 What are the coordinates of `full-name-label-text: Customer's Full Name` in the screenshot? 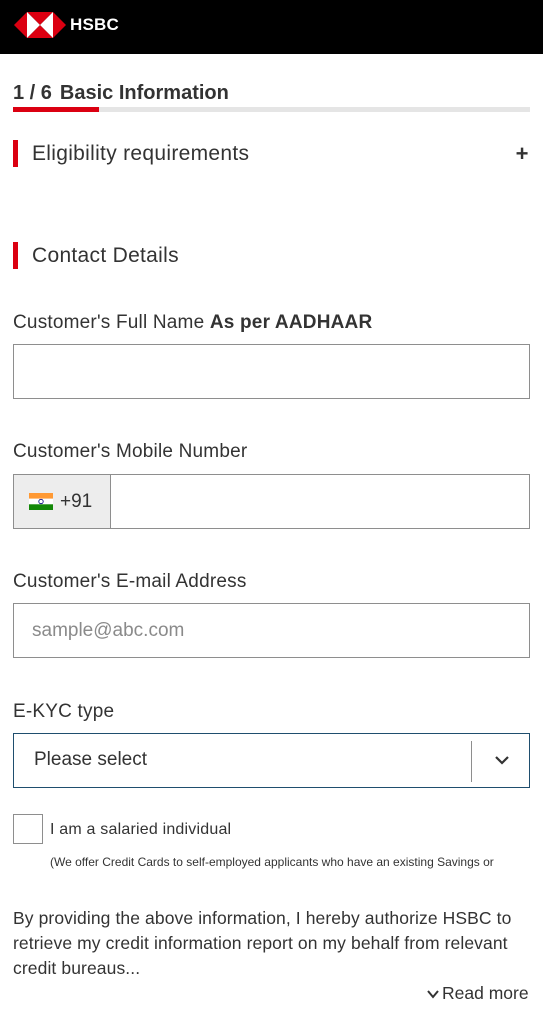 It's located at (109, 322).